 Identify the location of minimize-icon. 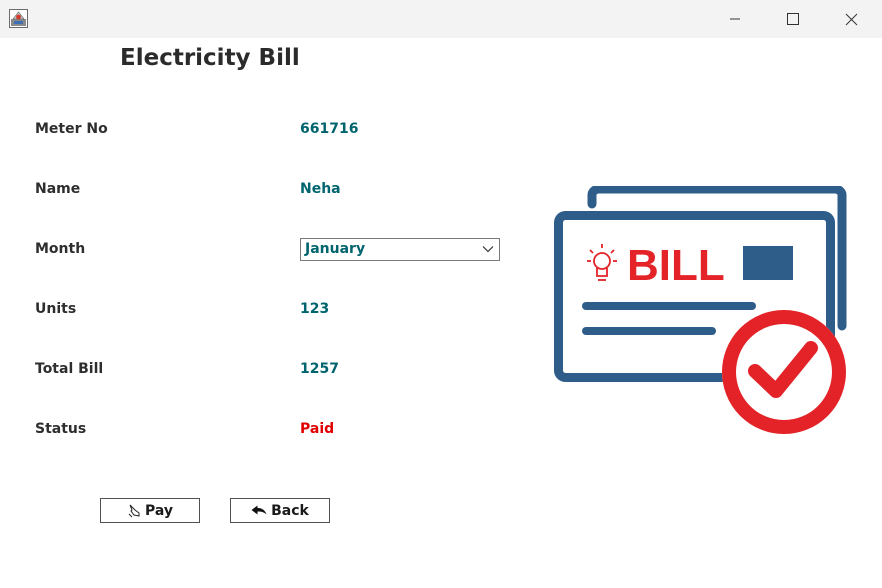
(735, 19).